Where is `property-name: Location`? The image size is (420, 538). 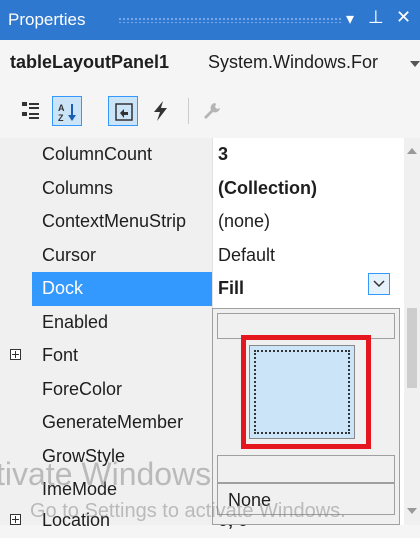
property-name: Location is located at coordinates (76, 520).